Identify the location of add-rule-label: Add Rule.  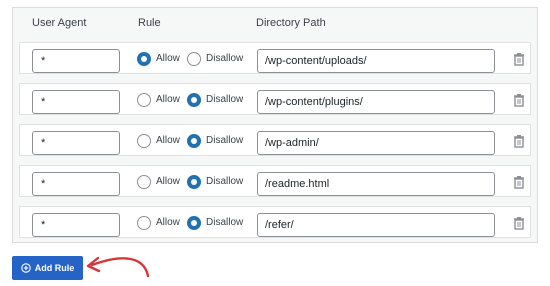
(54, 268).